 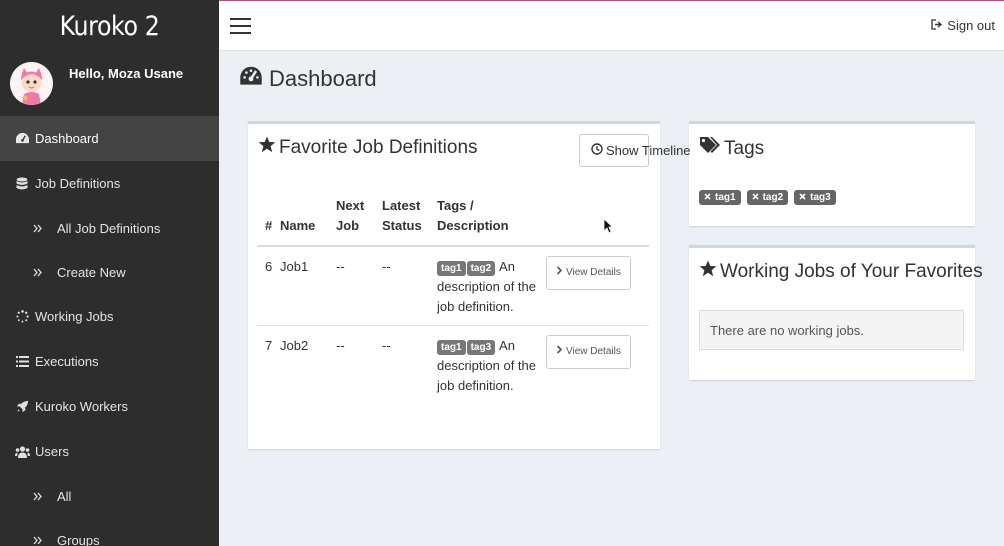 I want to click on tag-chip-tag1: tag1, so click(x=720, y=197).